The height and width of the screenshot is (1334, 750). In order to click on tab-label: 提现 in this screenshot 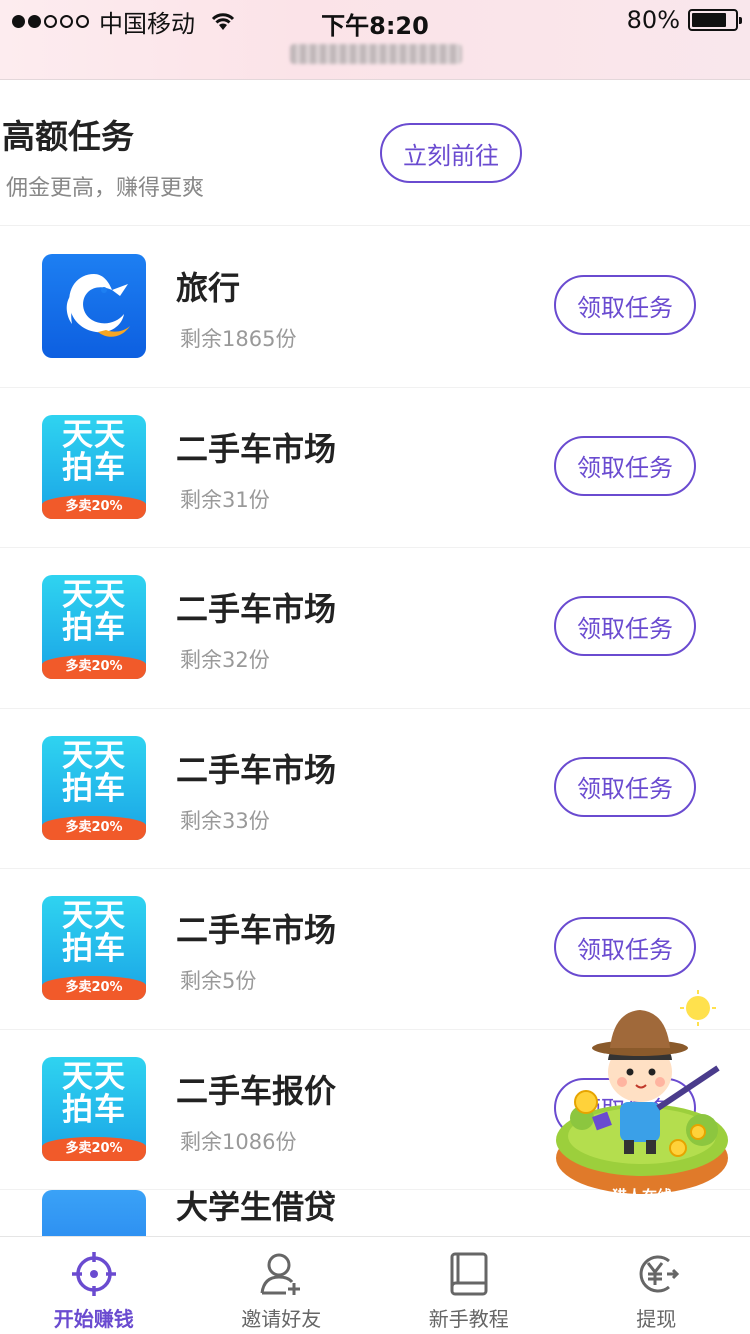, I will do `click(656, 1319)`.